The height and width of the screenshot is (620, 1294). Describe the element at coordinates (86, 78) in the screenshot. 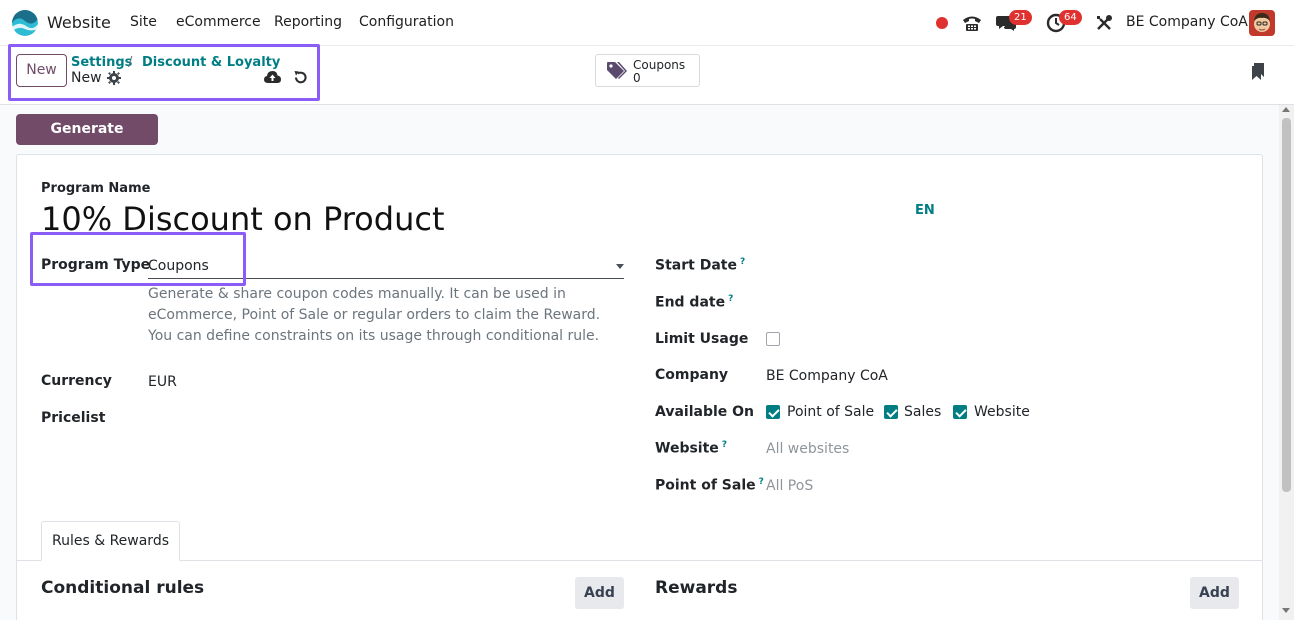

I see `breadcrumb-current-record: New` at that location.